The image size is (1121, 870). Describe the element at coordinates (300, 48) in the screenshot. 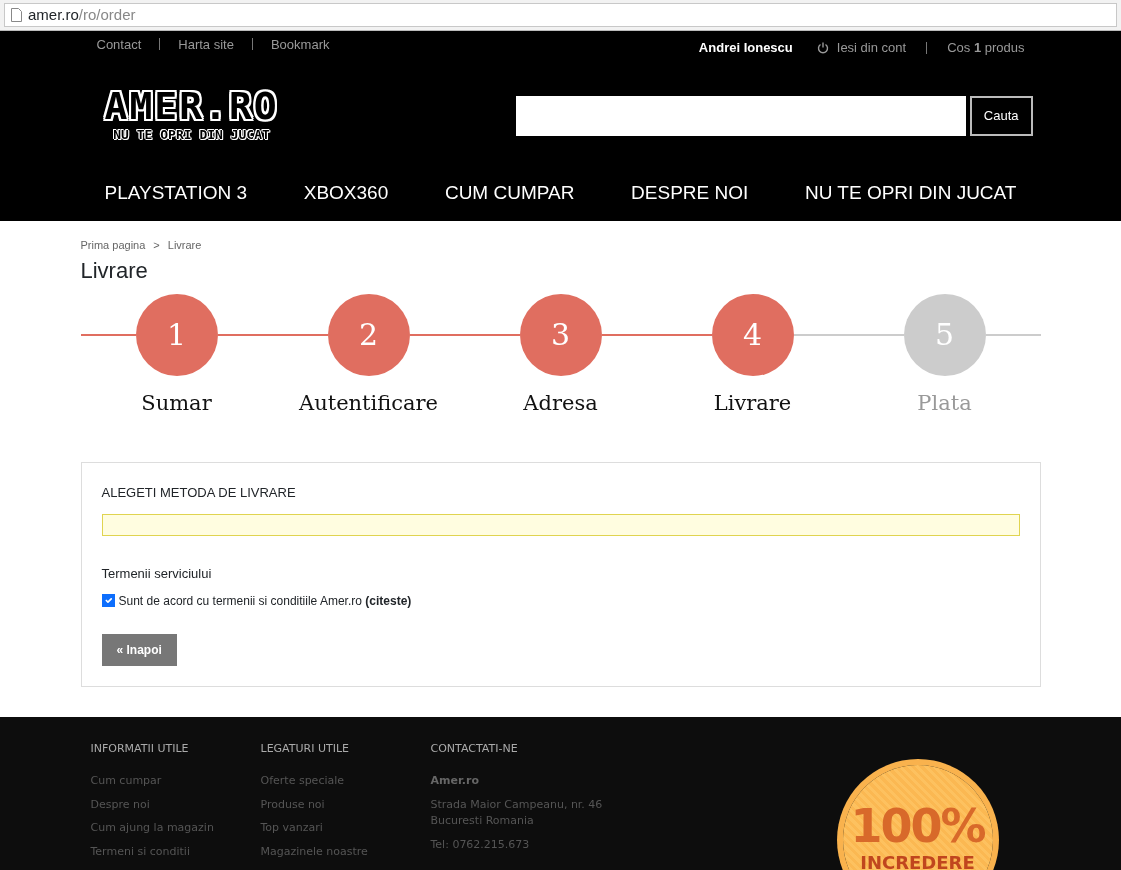

I see `top-link: Bookmark` at that location.